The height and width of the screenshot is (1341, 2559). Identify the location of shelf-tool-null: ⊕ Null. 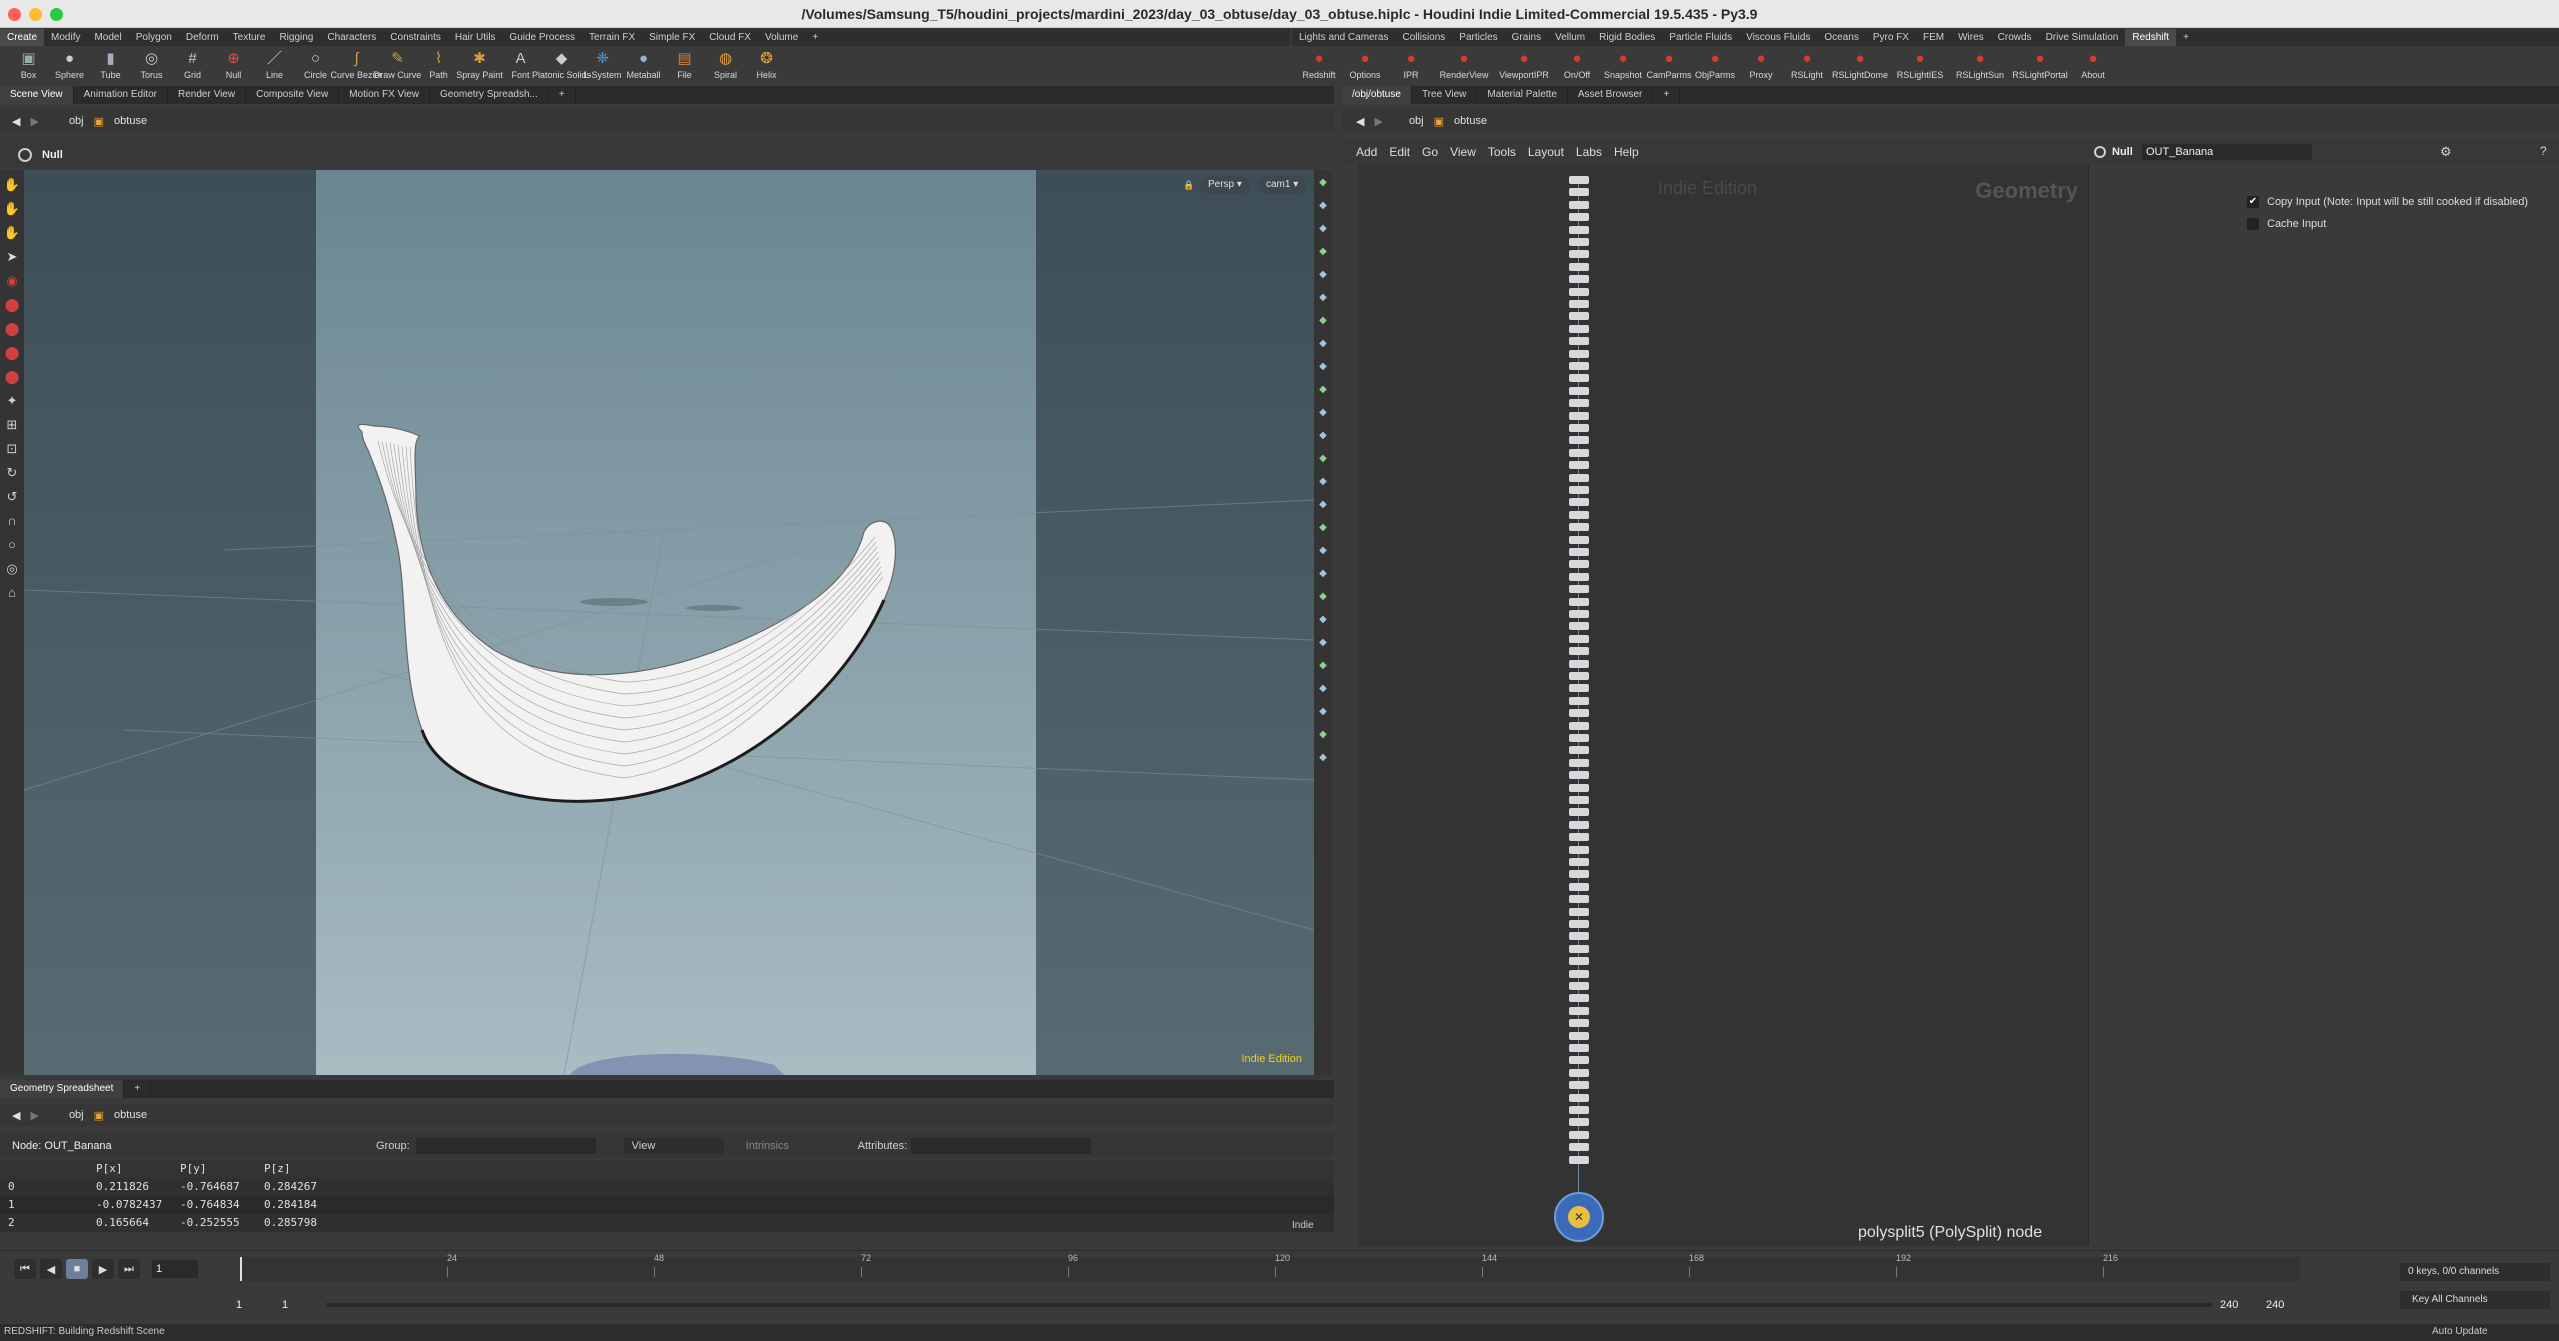
(233, 66).